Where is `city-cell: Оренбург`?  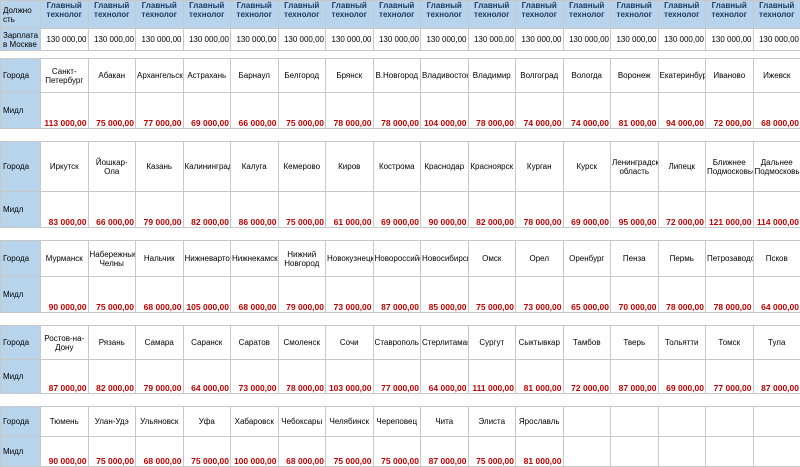
city-cell: Оренбург is located at coordinates (587, 259).